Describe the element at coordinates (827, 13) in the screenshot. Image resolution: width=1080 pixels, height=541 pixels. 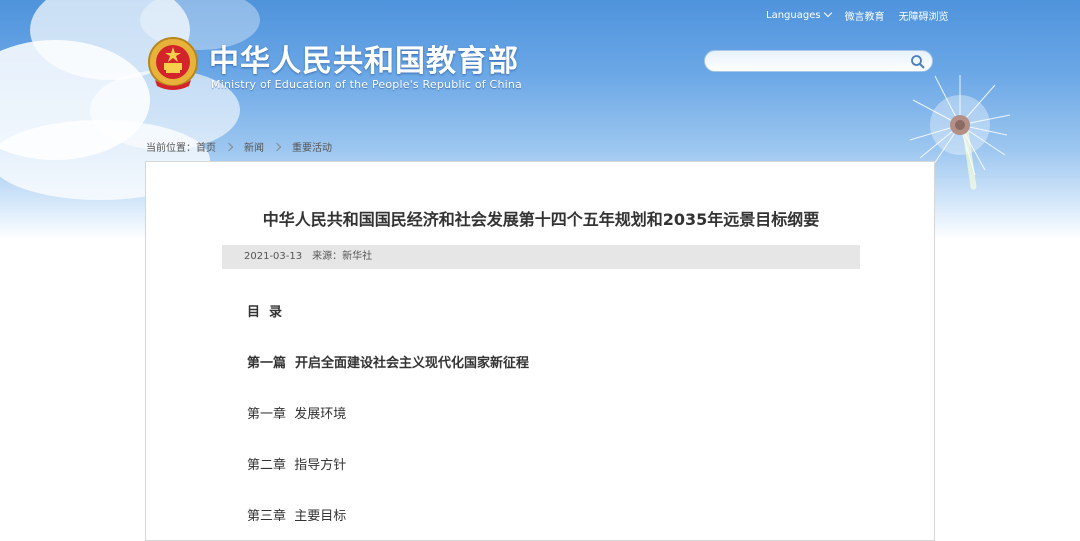
I see `chevron-down-icon` at that location.